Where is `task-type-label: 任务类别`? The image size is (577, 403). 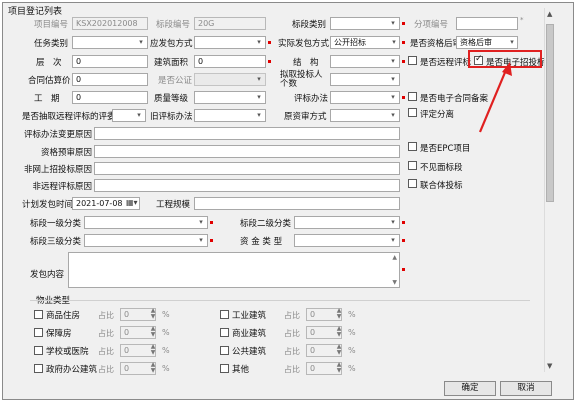
task-type-label: 任务类别 is located at coordinates (51, 44).